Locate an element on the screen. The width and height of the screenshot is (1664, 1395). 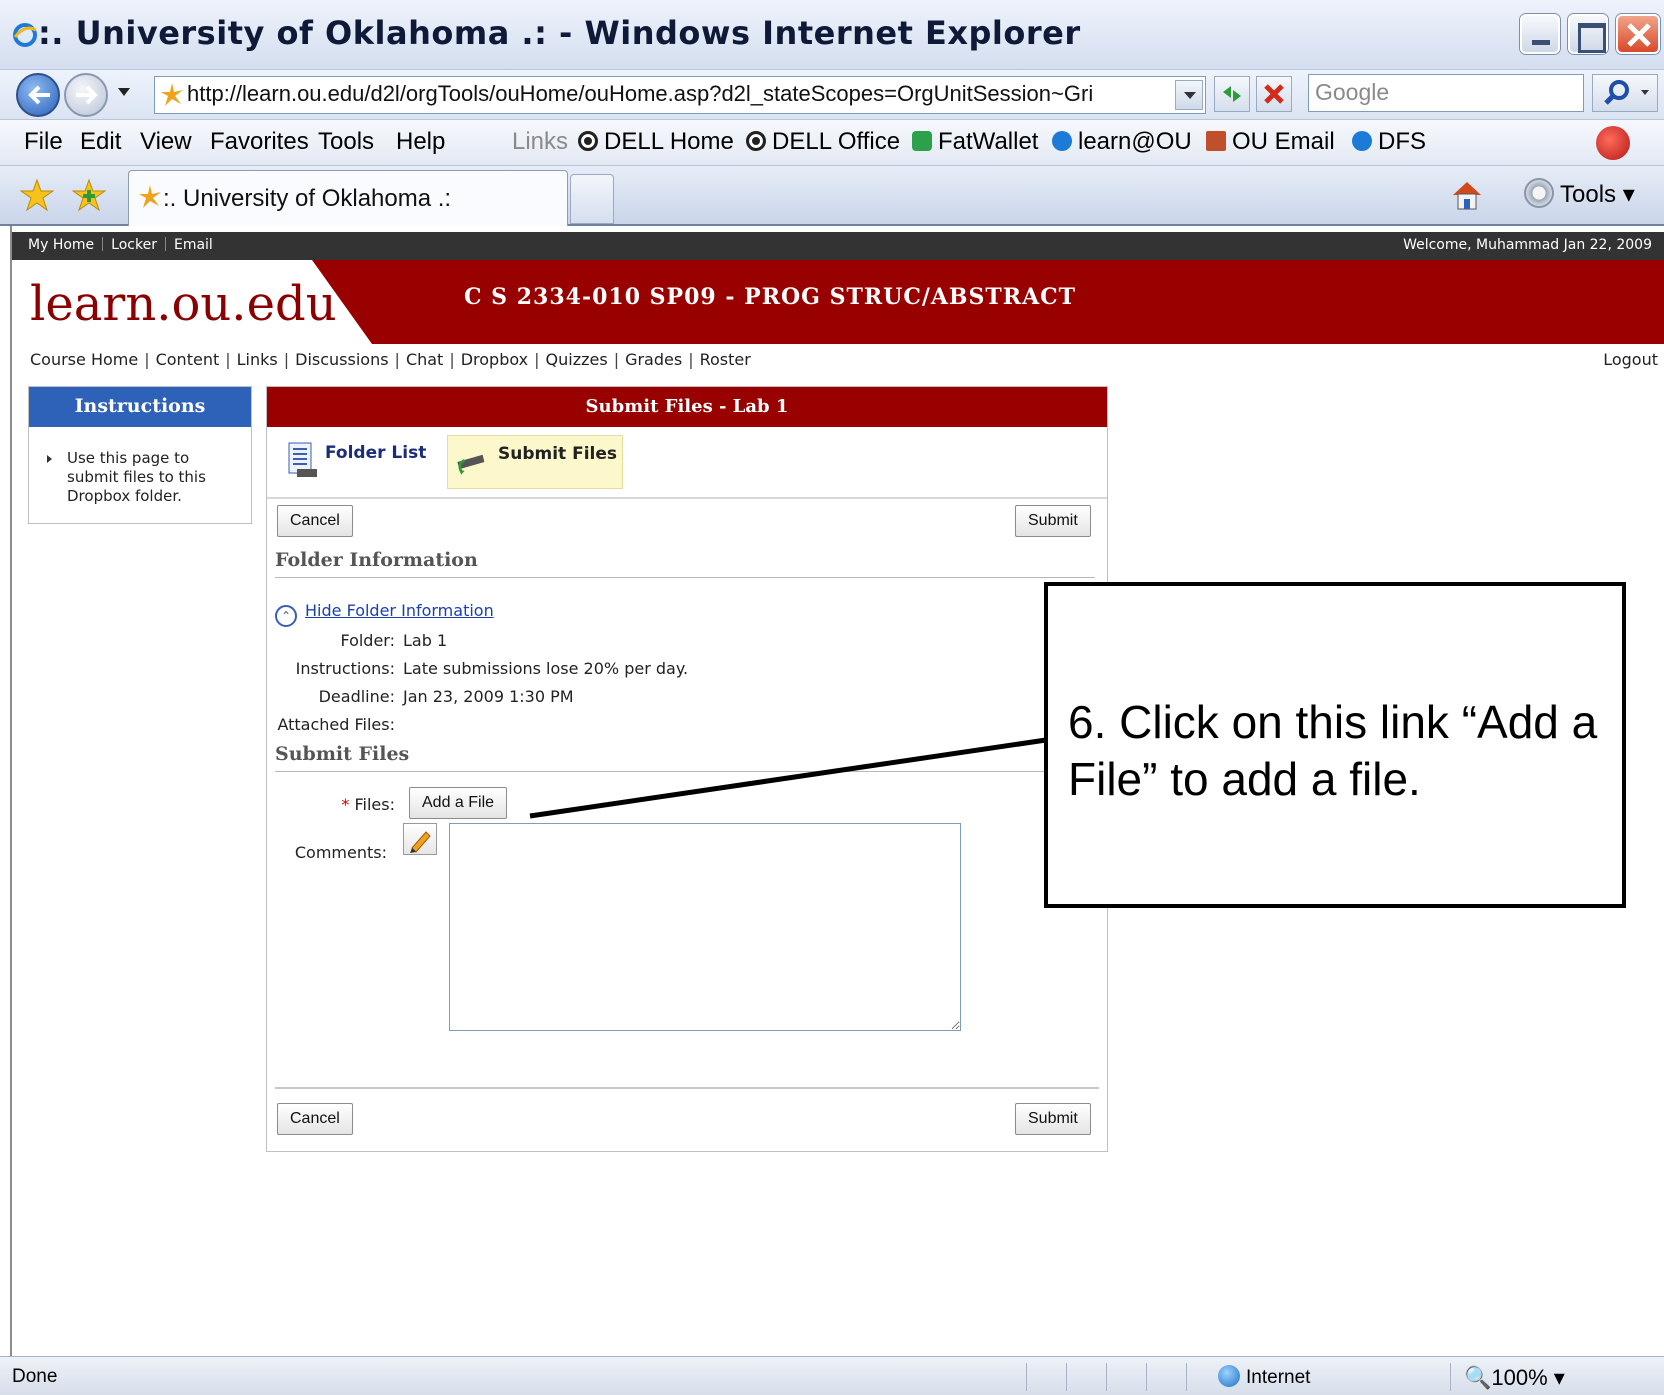
zone-label: Internet is located at coordinates (1278, 1377).